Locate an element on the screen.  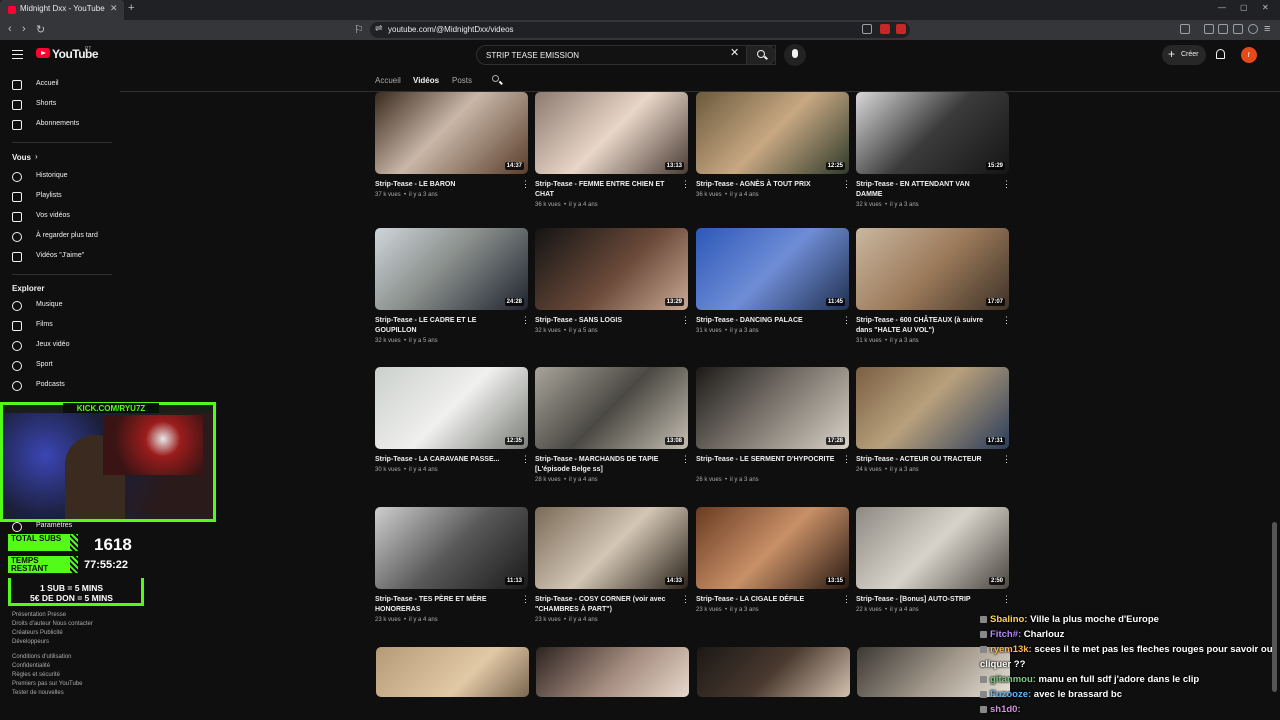
video-title: Strip-Tease - LE SERMENT D'HYPOCRITE is located at coordinates (766, 460).